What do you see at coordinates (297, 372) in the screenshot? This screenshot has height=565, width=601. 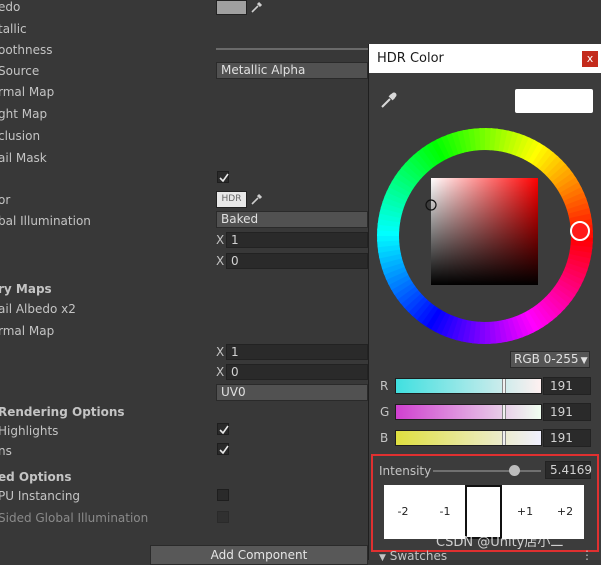 I see `offset2-x-input: 0` at bounding box center [297, 372].